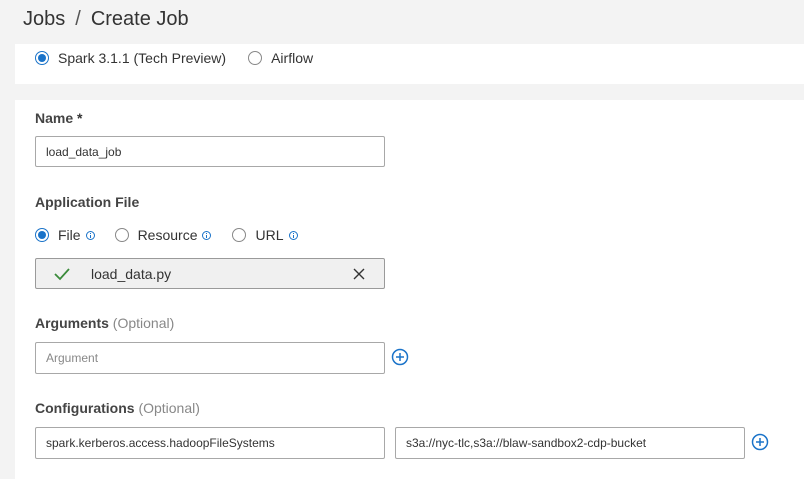 This screenshot has height=479, width=804. I want to click on argument-input, so click(210, 358).